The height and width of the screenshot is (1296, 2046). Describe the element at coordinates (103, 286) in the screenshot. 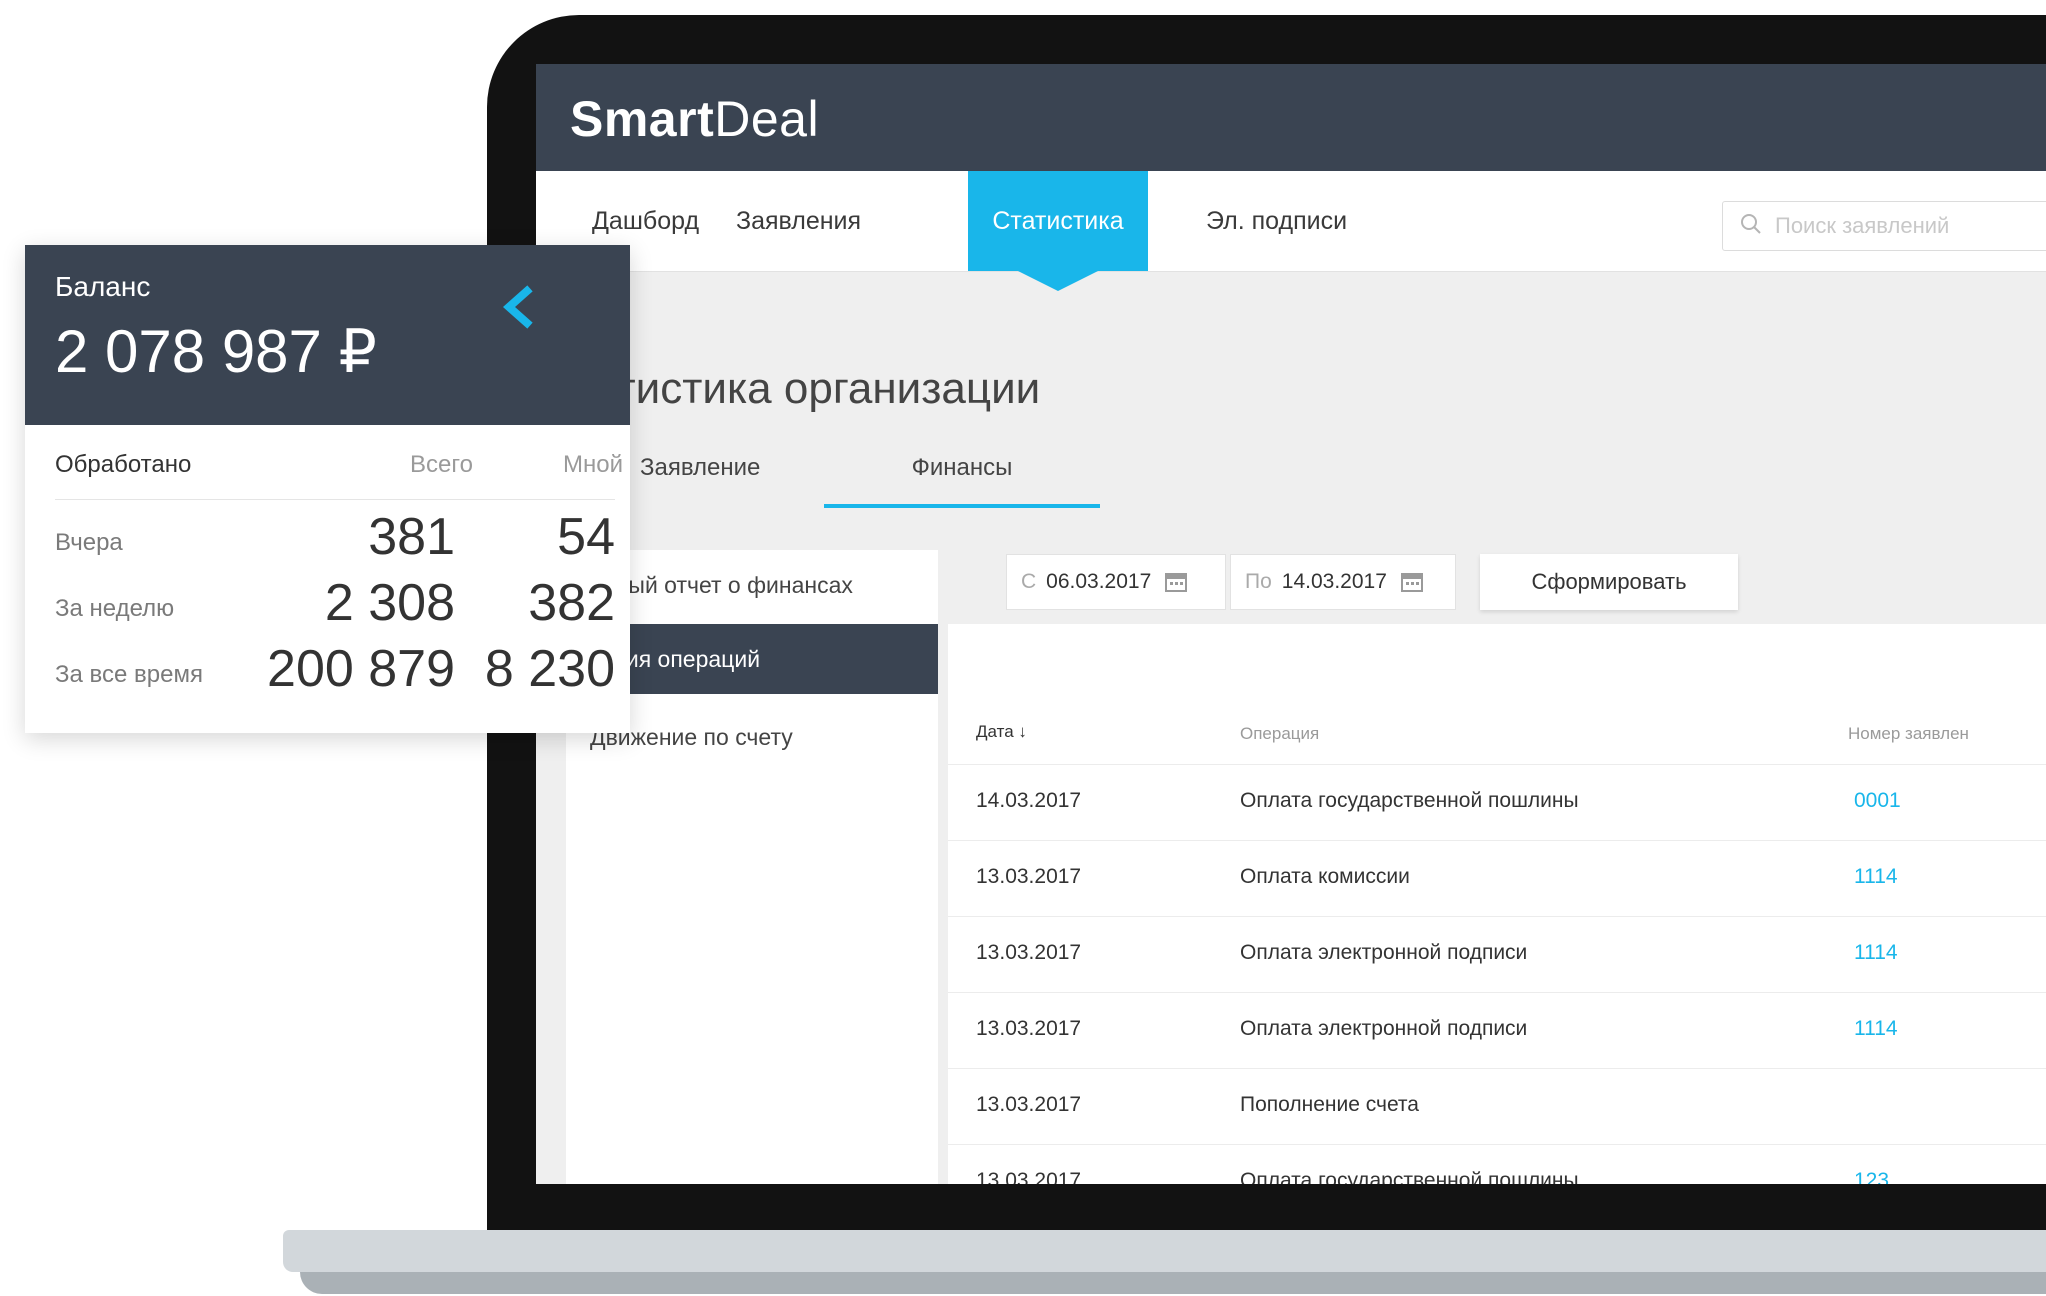

I see `balance-label: Баланс` at that location.